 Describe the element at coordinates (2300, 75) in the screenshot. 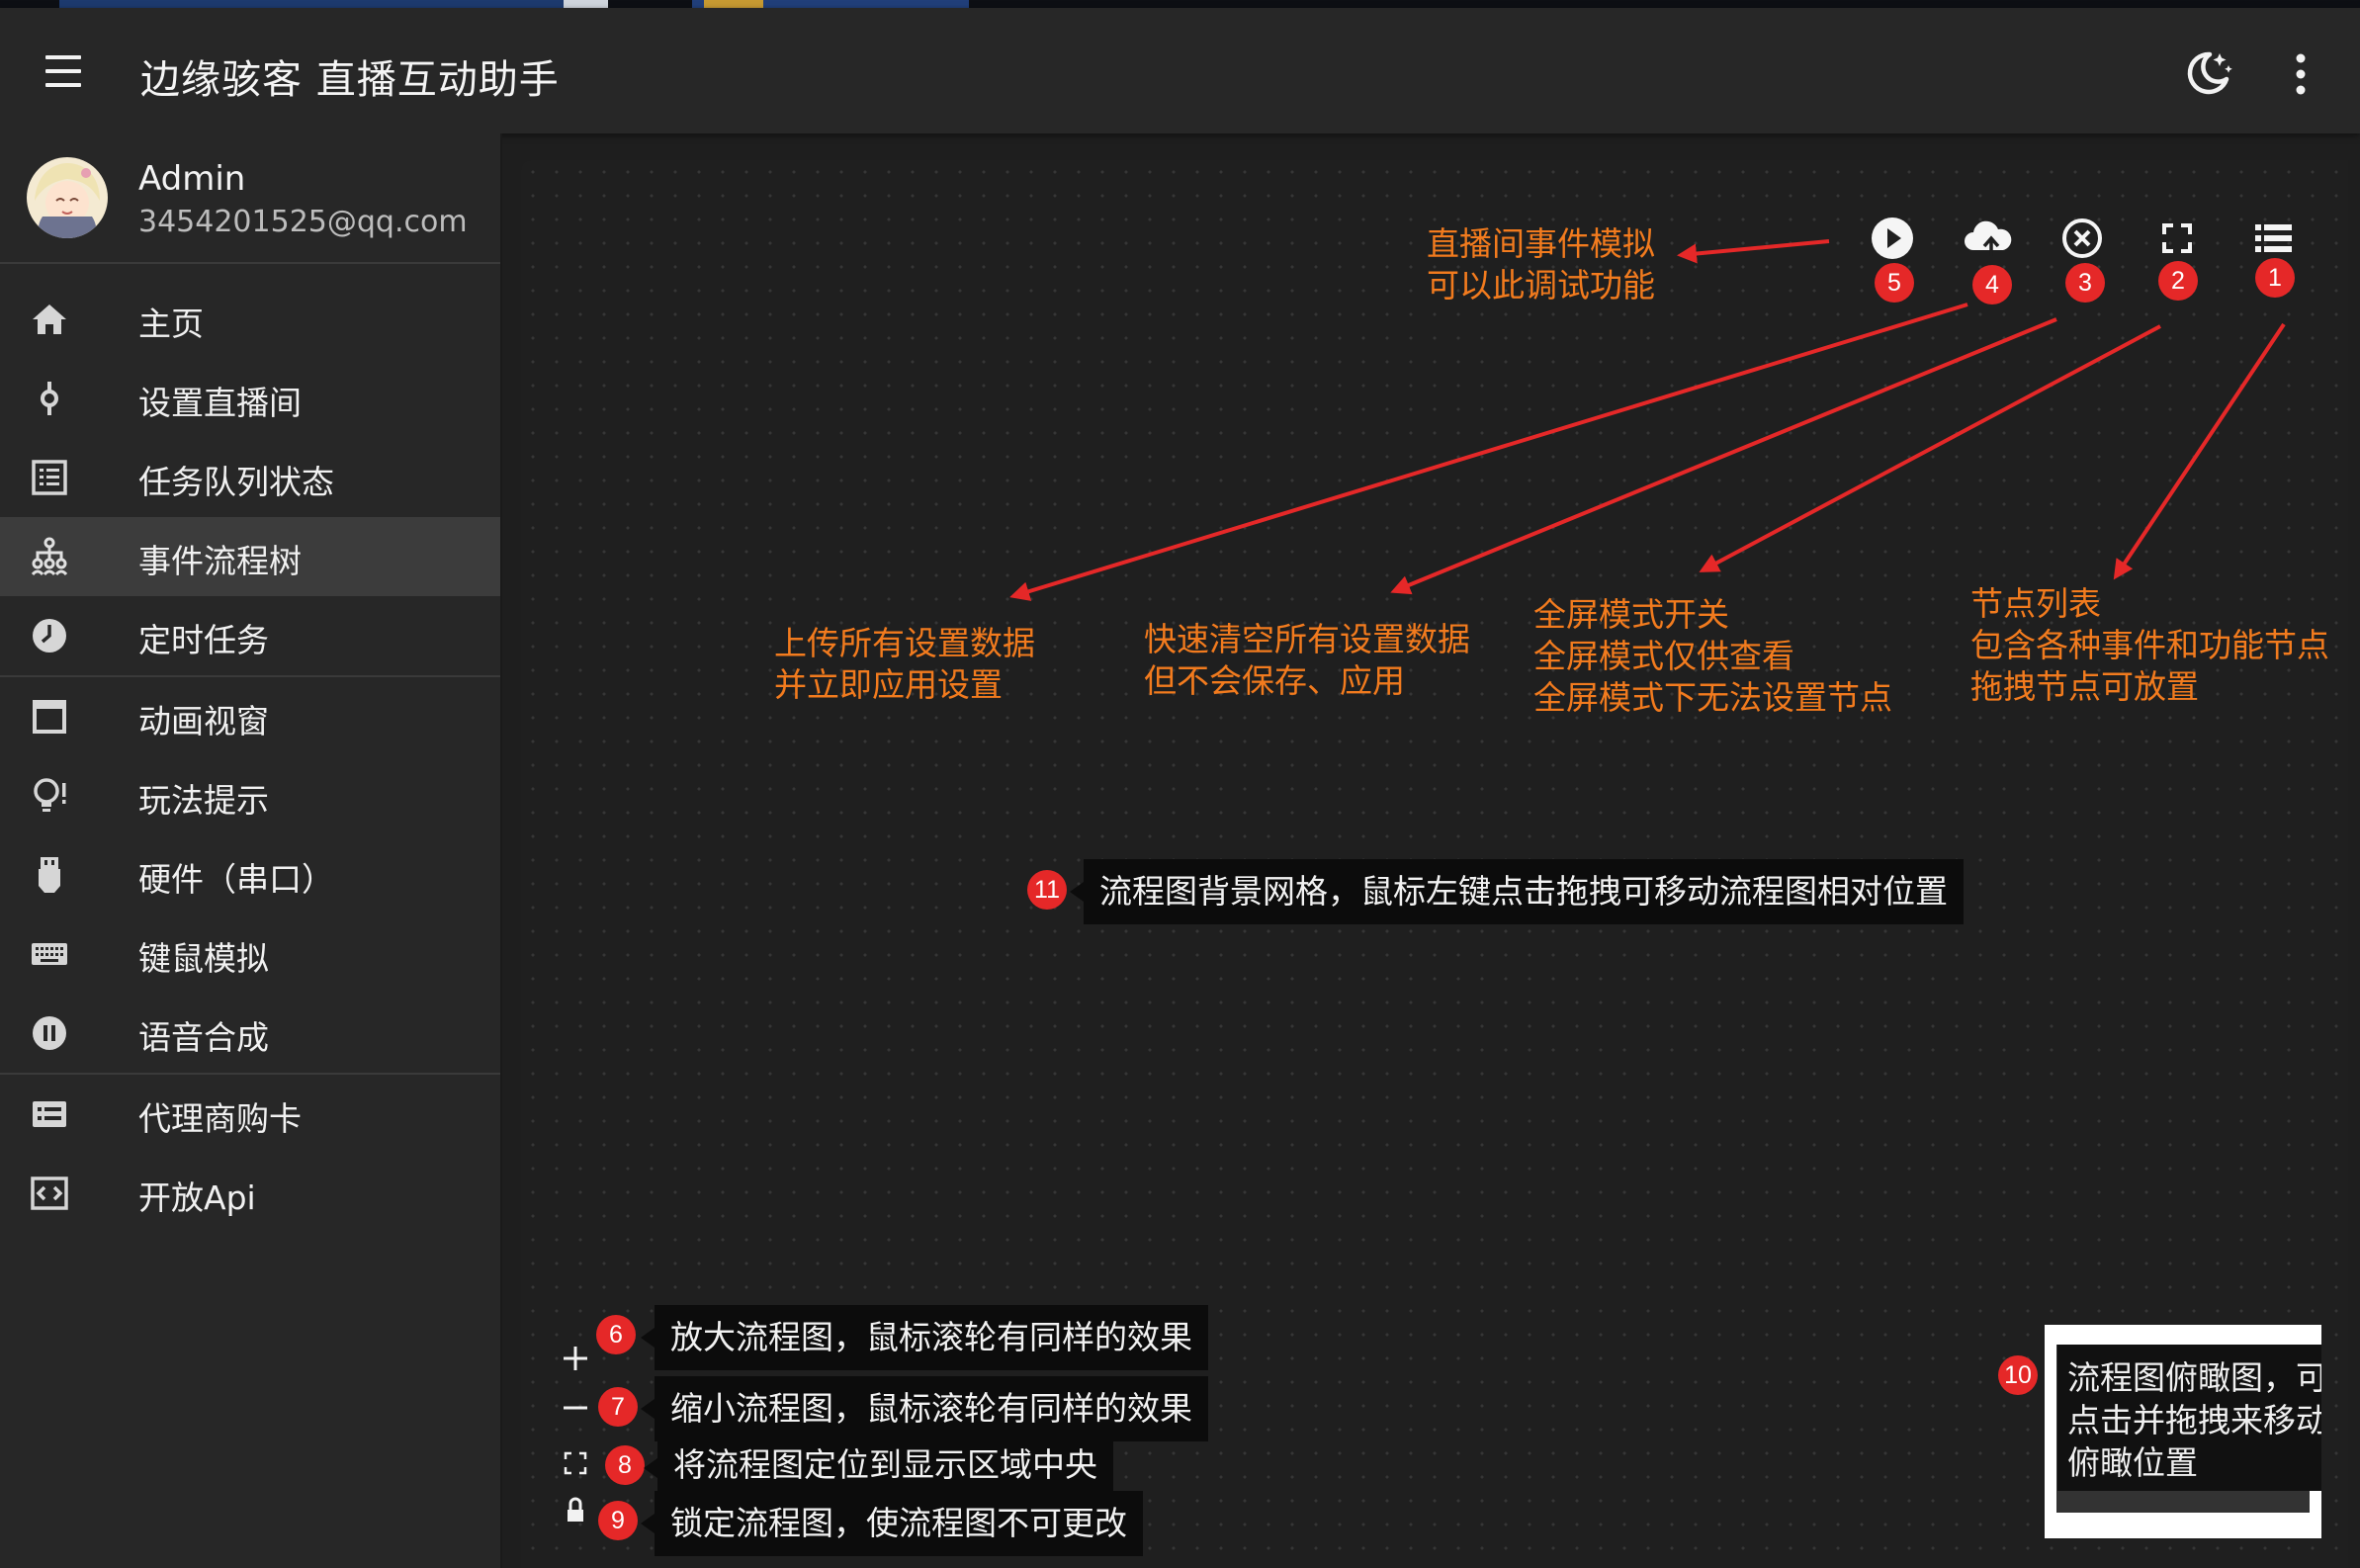

I see `more-vertical-icon` at that location.